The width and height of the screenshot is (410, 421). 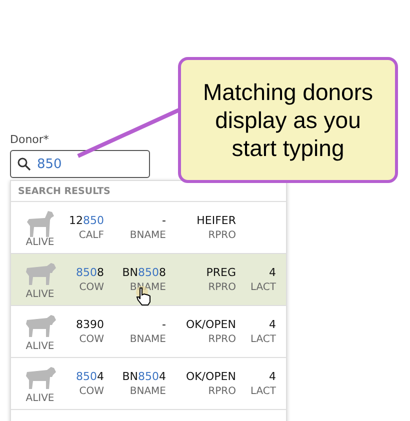 What do you see at coordinates (148, 280) in the screenshot?
I see `result-row: ALIVE 8508 COW BN8508 BNAME PREG RPRO 4 LACT` at bounding box center [148, 280].